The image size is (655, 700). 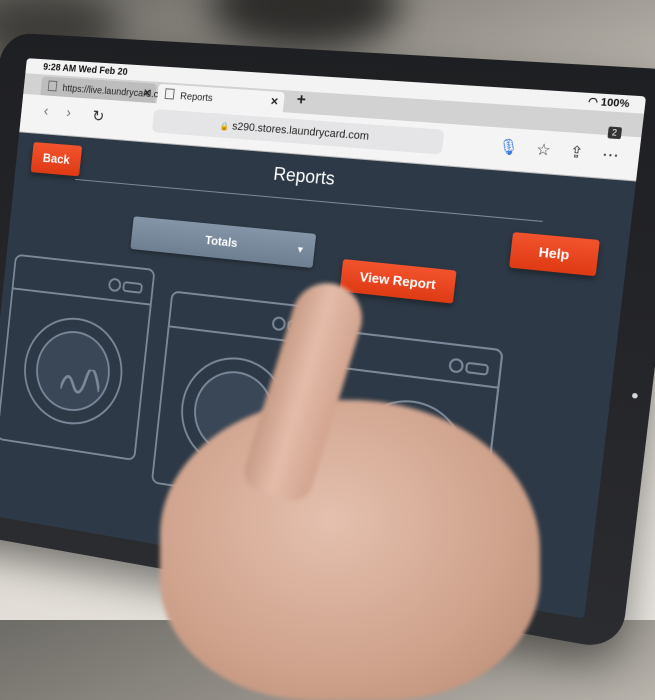 I want to click on help-button: Help, so click(x=554, y=254).